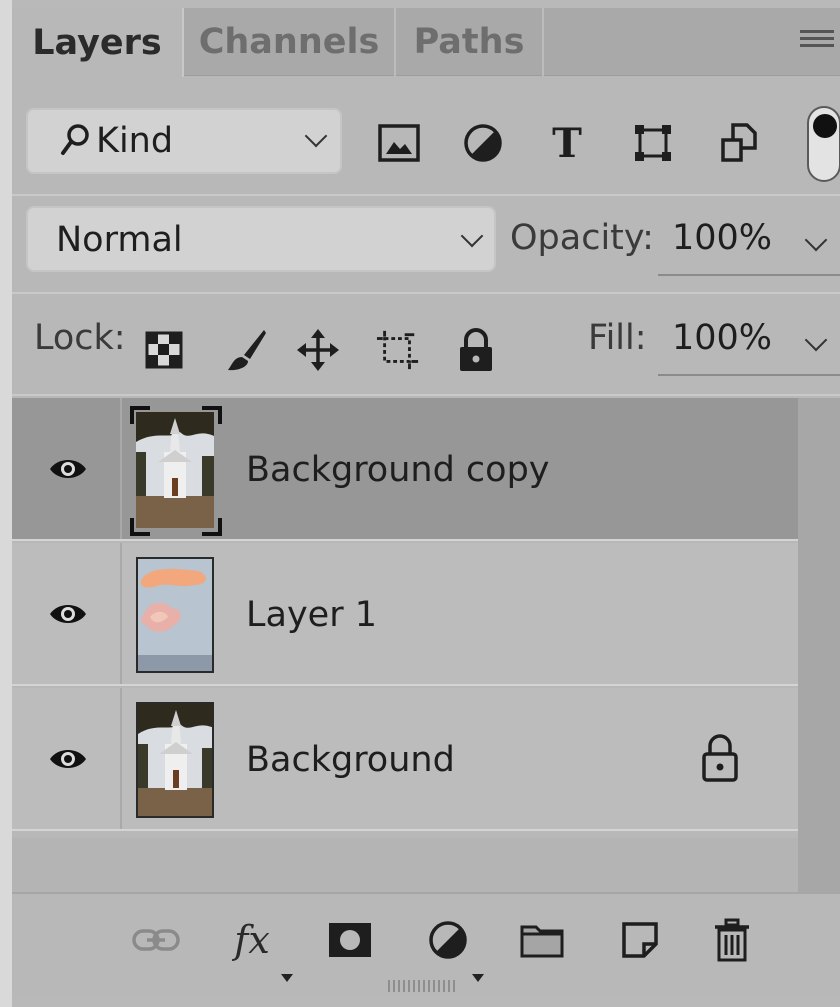 The width and height of the screenshot is (840, 1007). I want to click on lock-image-pixels-icon, so click(246, 350).